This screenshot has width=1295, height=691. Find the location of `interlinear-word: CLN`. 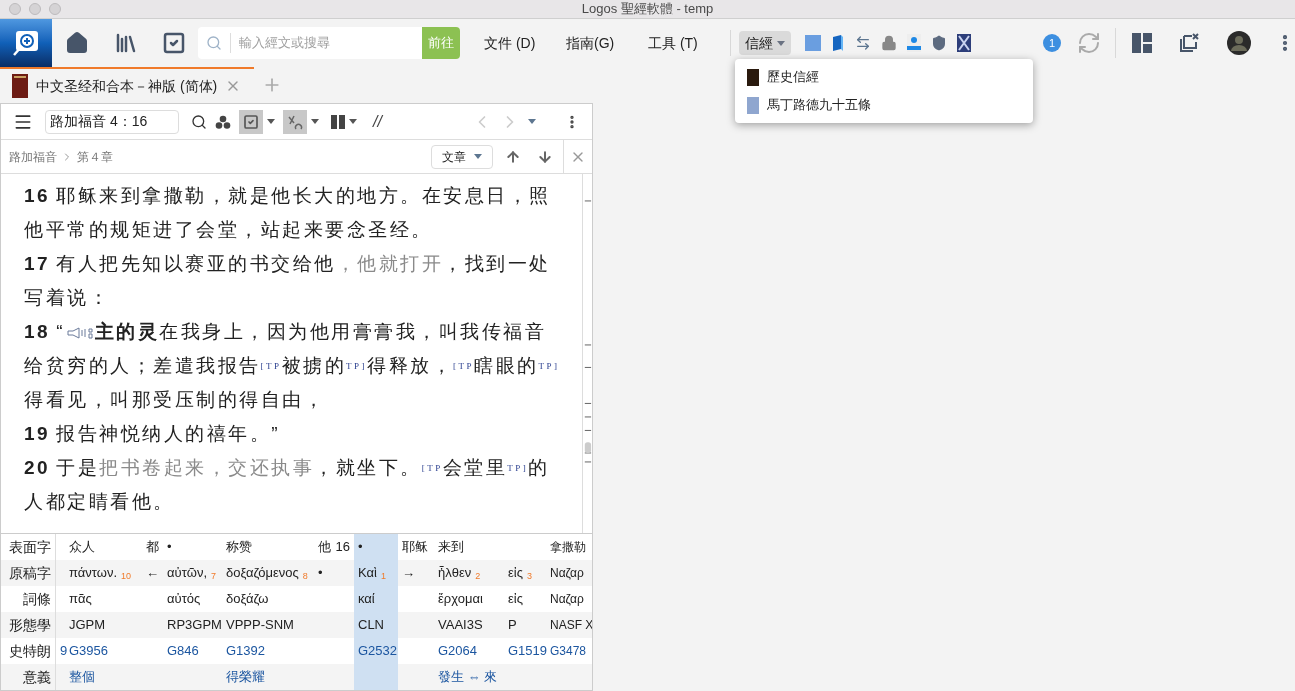

interlinear-word: CLN is located at coordinates (371, 625).